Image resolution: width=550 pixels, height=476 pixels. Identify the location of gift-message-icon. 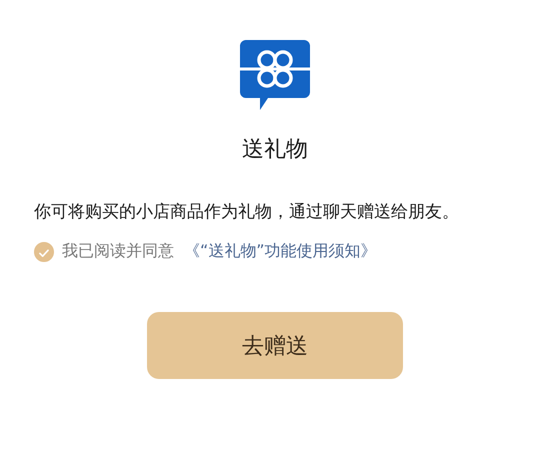
(275, 76).